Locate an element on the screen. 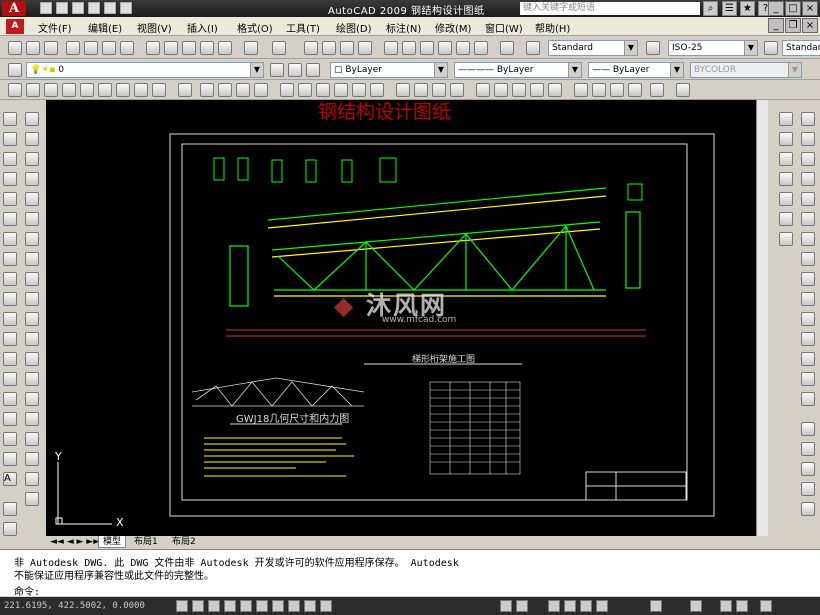  thicken-icon is located at coordinates (439, 90).